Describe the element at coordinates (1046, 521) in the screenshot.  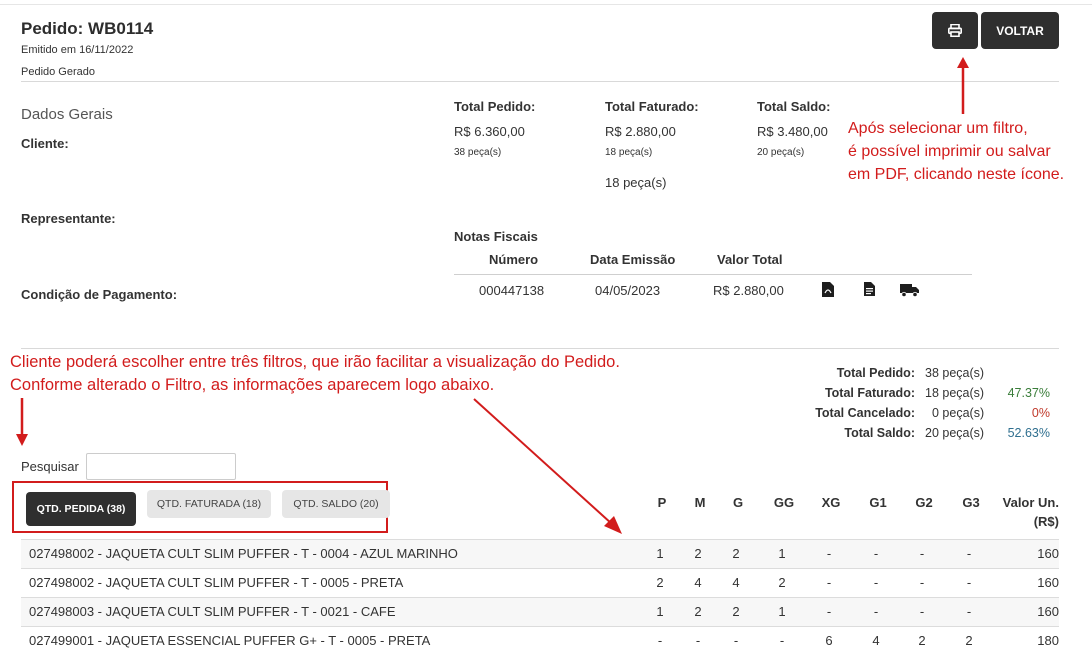
I see `price-header-line-2: (R$)` at that location.